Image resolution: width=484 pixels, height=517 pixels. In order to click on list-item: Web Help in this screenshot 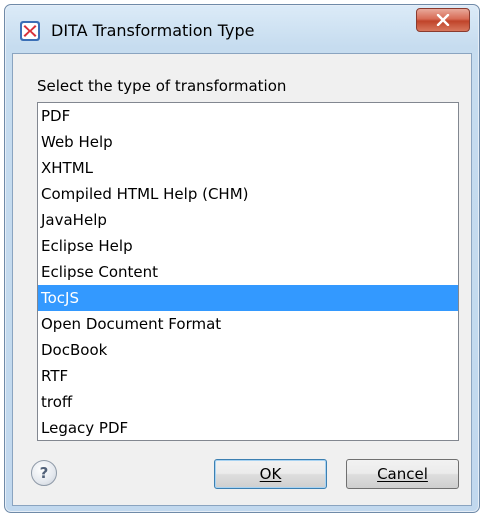, I will do `click(248, 142)`.